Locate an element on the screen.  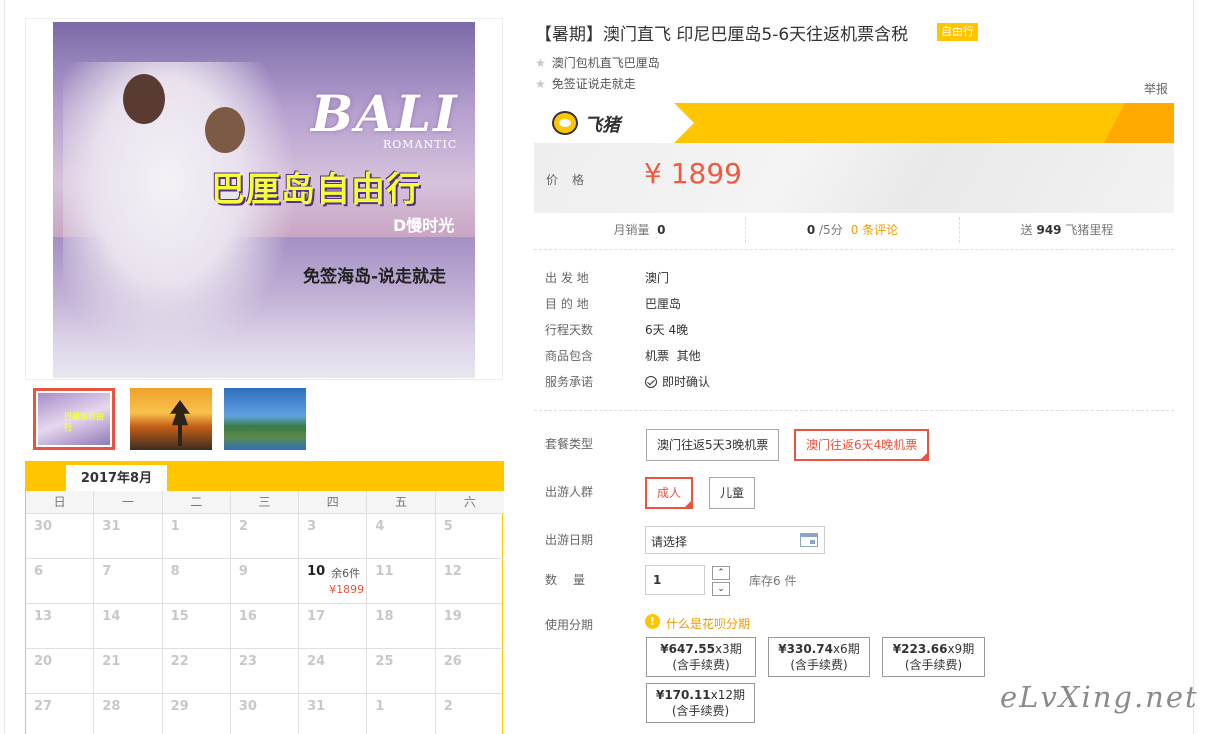
calendar-day-cell: 15 is located at coordinates (196, 626).